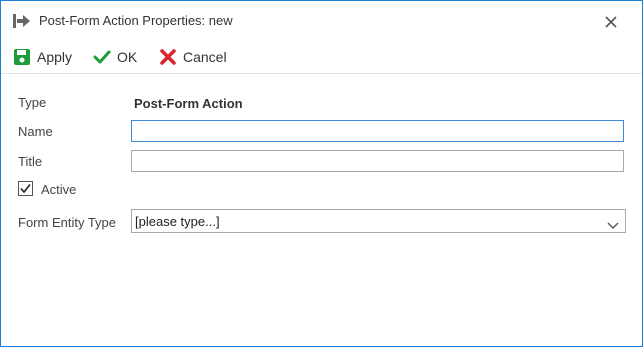 The image size is (643, 347). I want to click on type-label: Type, so click(32, 102).